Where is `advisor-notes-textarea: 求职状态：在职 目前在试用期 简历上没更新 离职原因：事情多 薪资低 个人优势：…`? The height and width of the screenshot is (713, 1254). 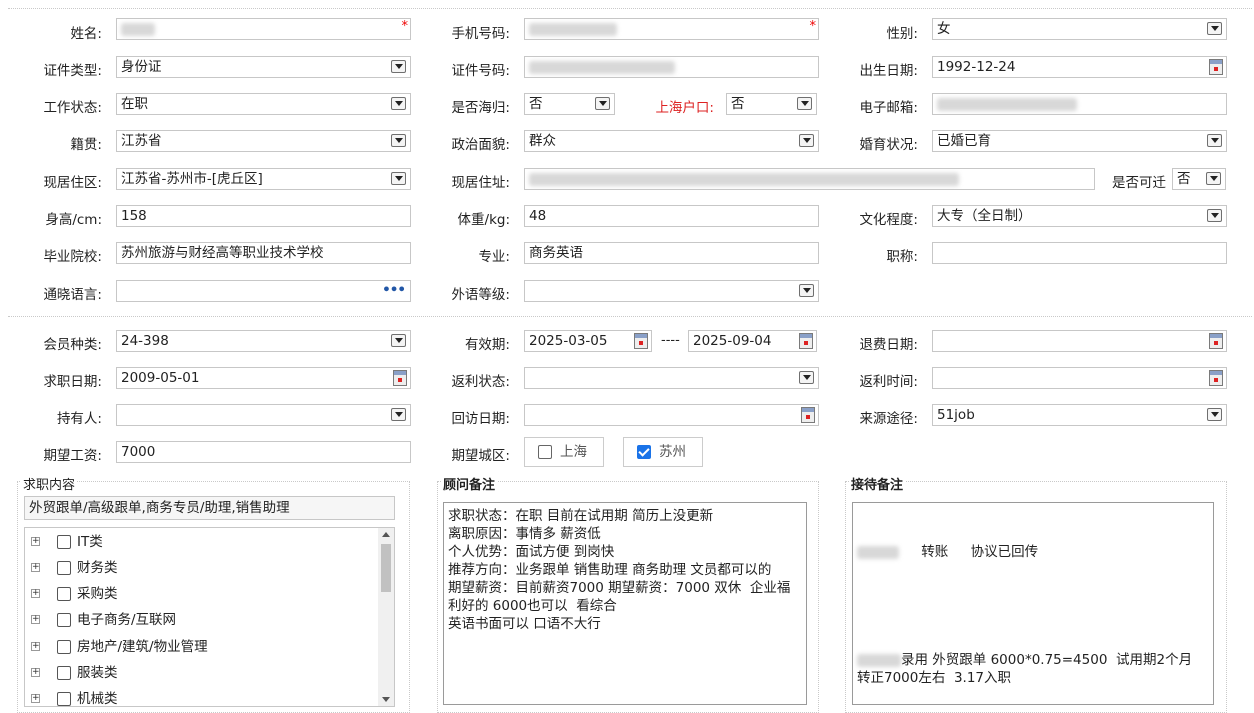
advisor-notes-textarea: 求职状态：在职 目前在试用期 简历上没更新 离职原因：事情多 薪资低 个人优势：… is located at coordinates (625, 603).